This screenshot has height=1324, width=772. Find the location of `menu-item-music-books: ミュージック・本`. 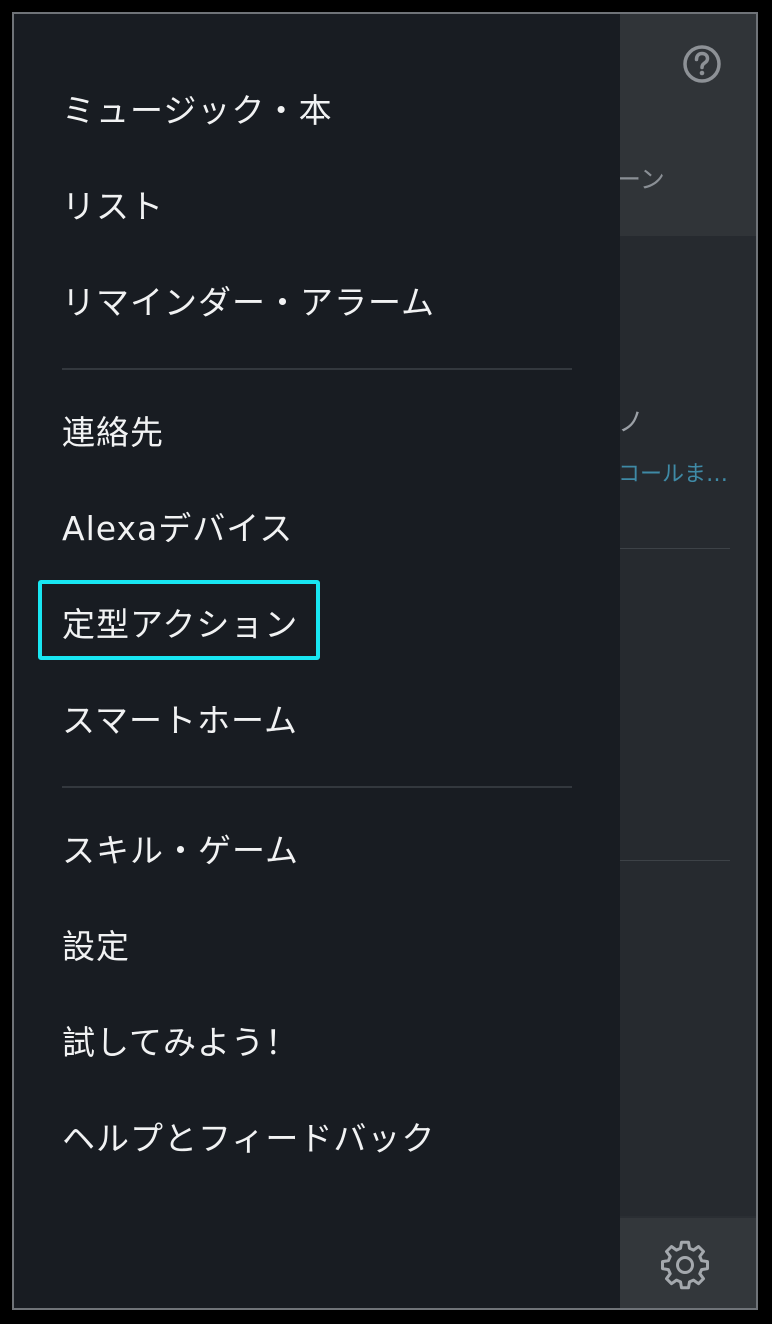

menu-item-music-books: ミュージック・本 is located at coordinates (197, 111).